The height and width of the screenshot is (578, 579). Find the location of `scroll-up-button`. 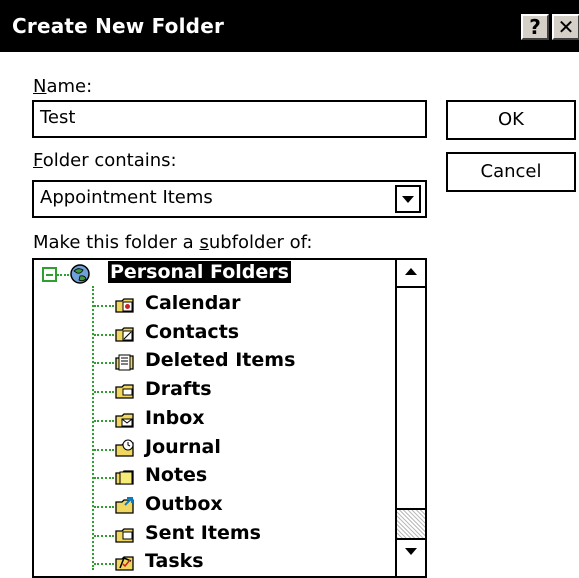

scroll-up-button is located at coordinates (411, 274).